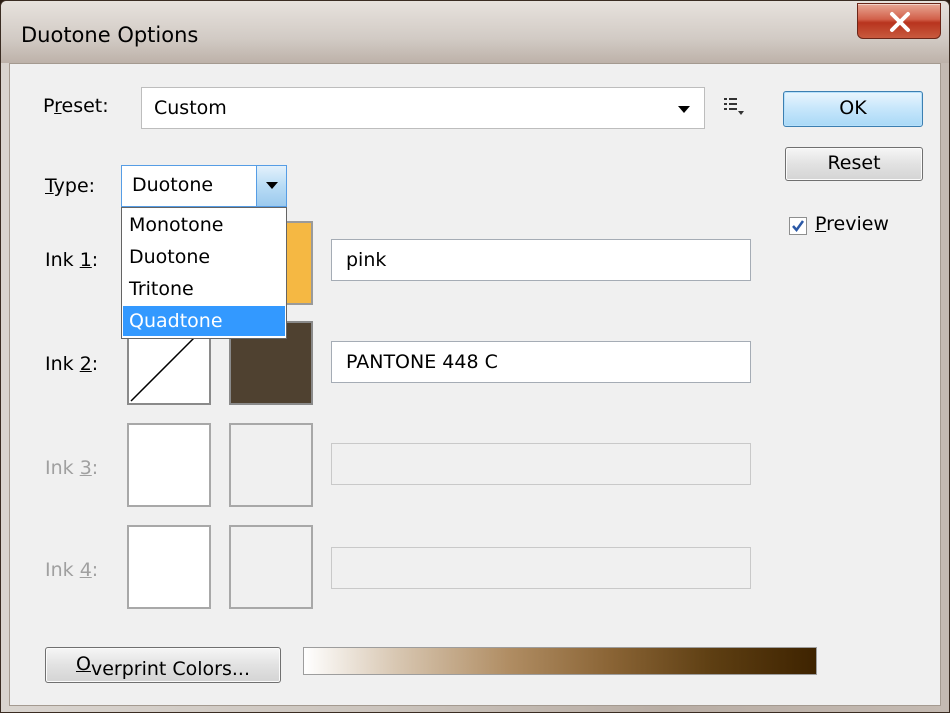 This screenshot has height=713, width=950. Describe the element at coordinates (541, 464) in the screenshot. I see `ink-3-name-field` at that location.